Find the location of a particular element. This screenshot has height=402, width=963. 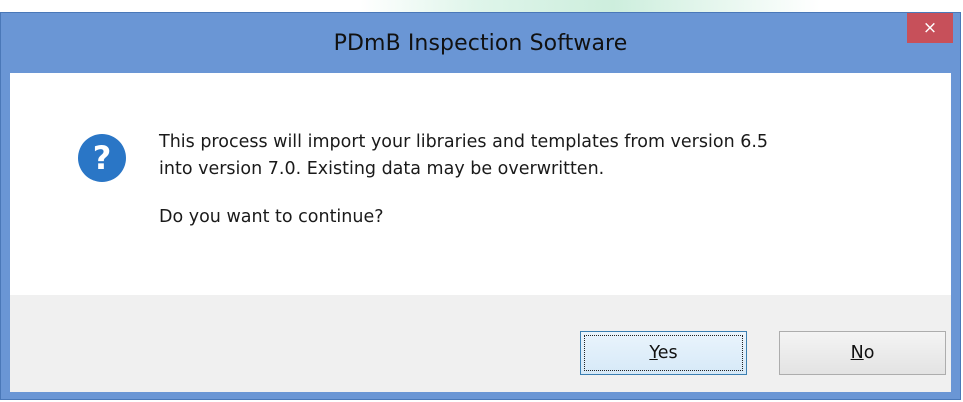

dialog-title: PDmB Inspection Software is located at coordinates (480, 43).